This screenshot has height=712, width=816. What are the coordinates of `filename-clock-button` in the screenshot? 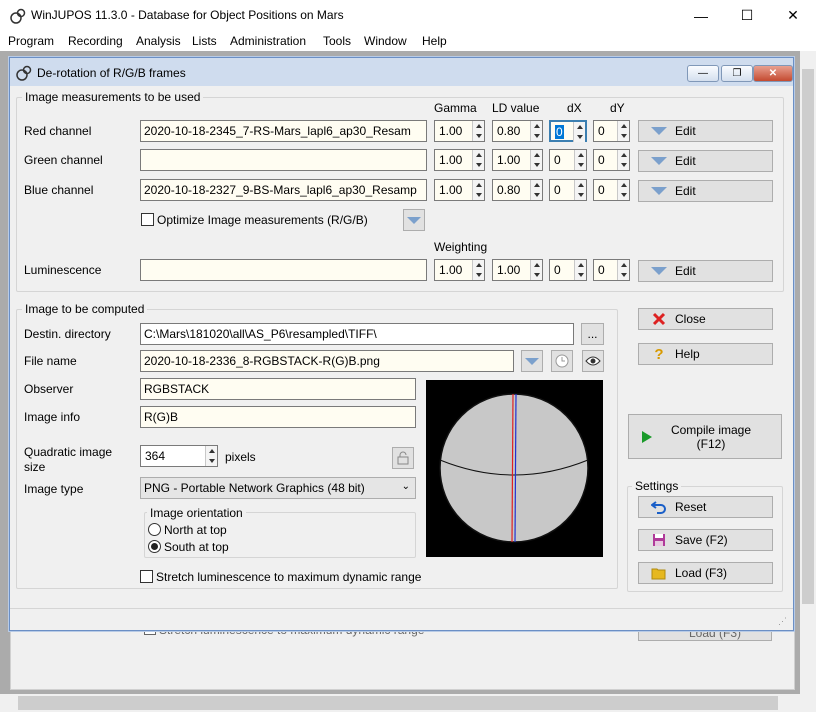 It's located at (562, 361).